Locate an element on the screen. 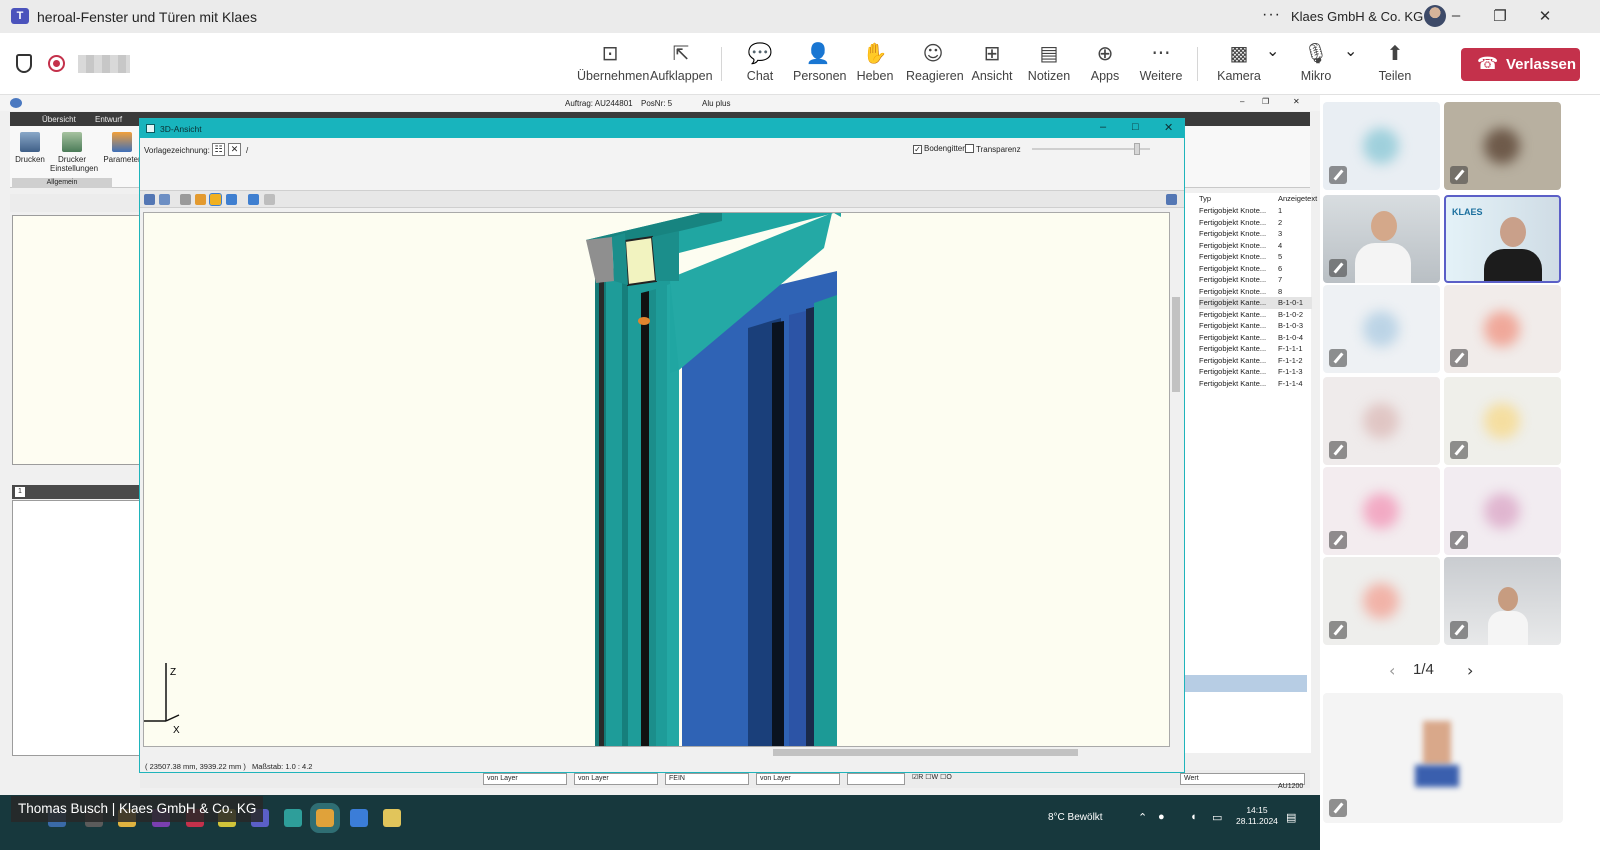 The width and height of the screenshot is (1600, 850). restore-icon: ❐ is located at coordinates (1500, 16).